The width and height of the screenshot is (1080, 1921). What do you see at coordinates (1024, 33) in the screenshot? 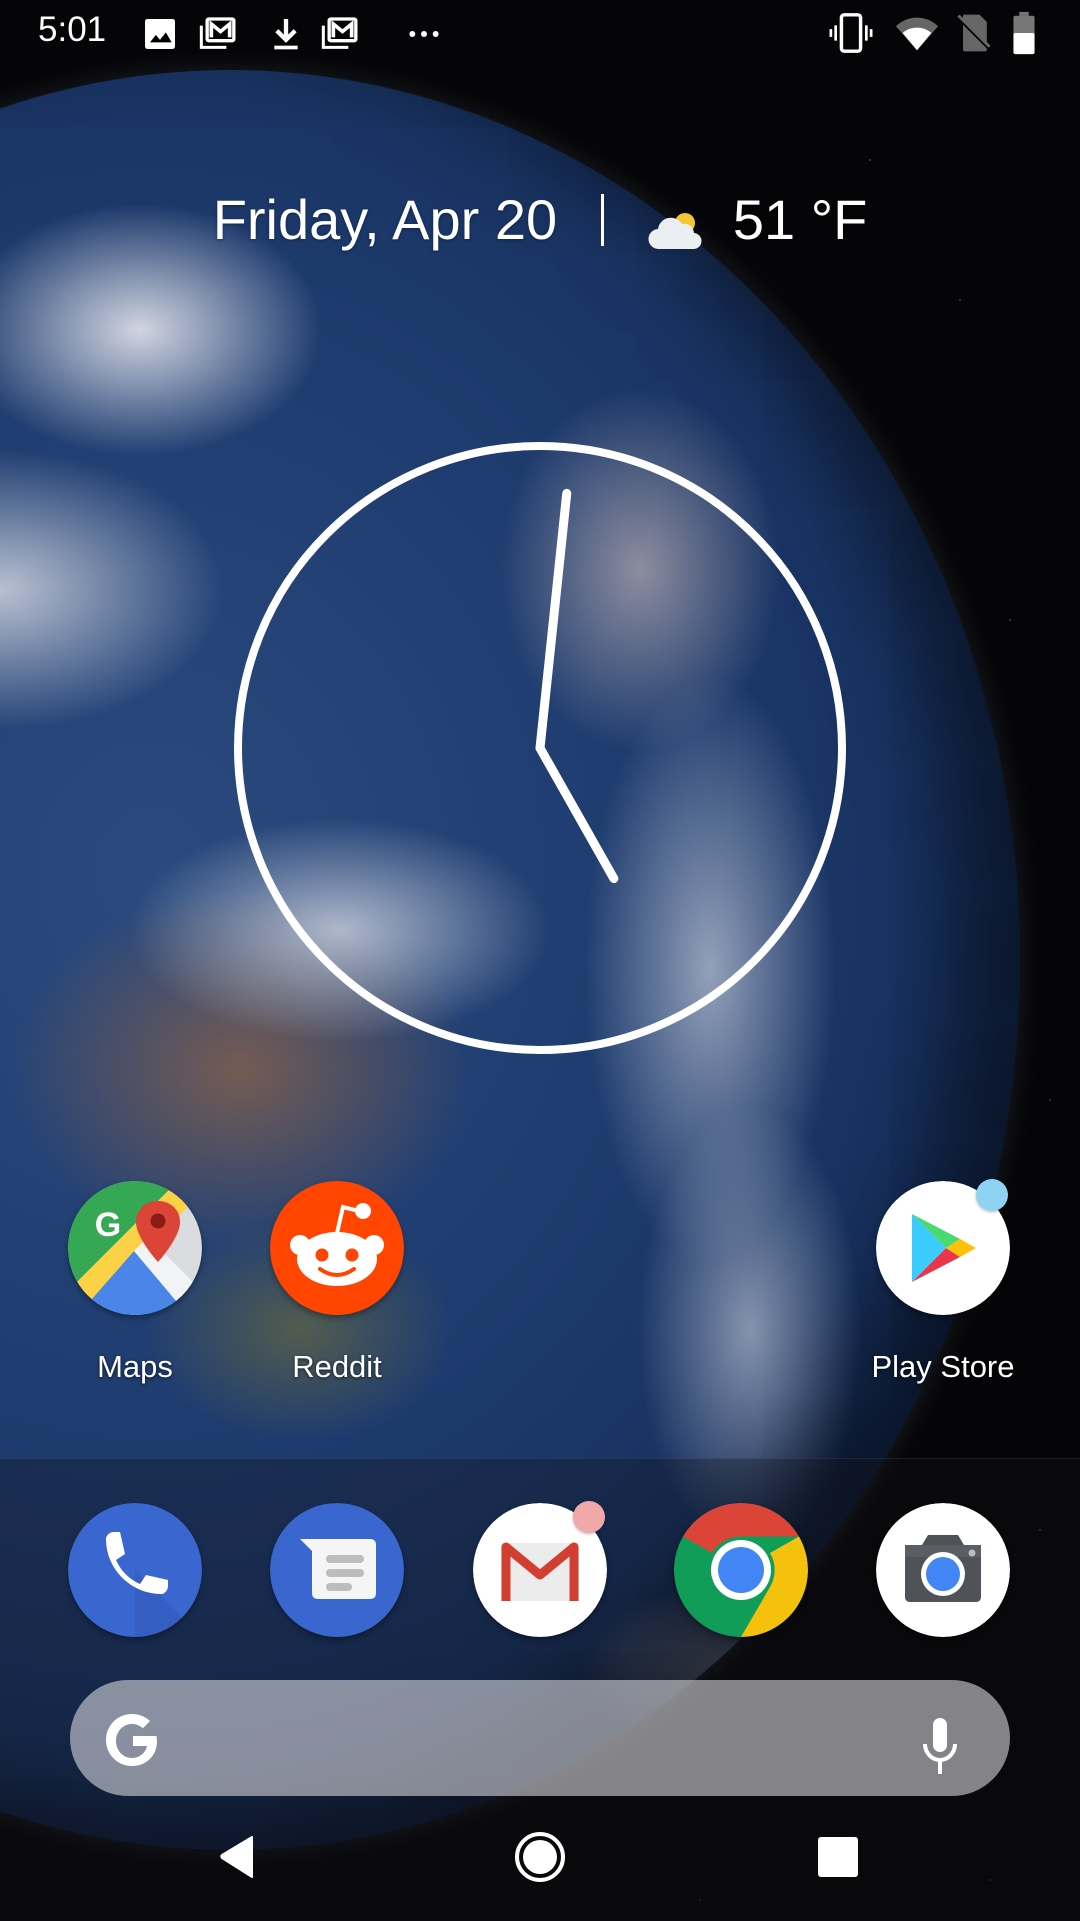
I see `battery-icon` at bounding box center [1024, 33].